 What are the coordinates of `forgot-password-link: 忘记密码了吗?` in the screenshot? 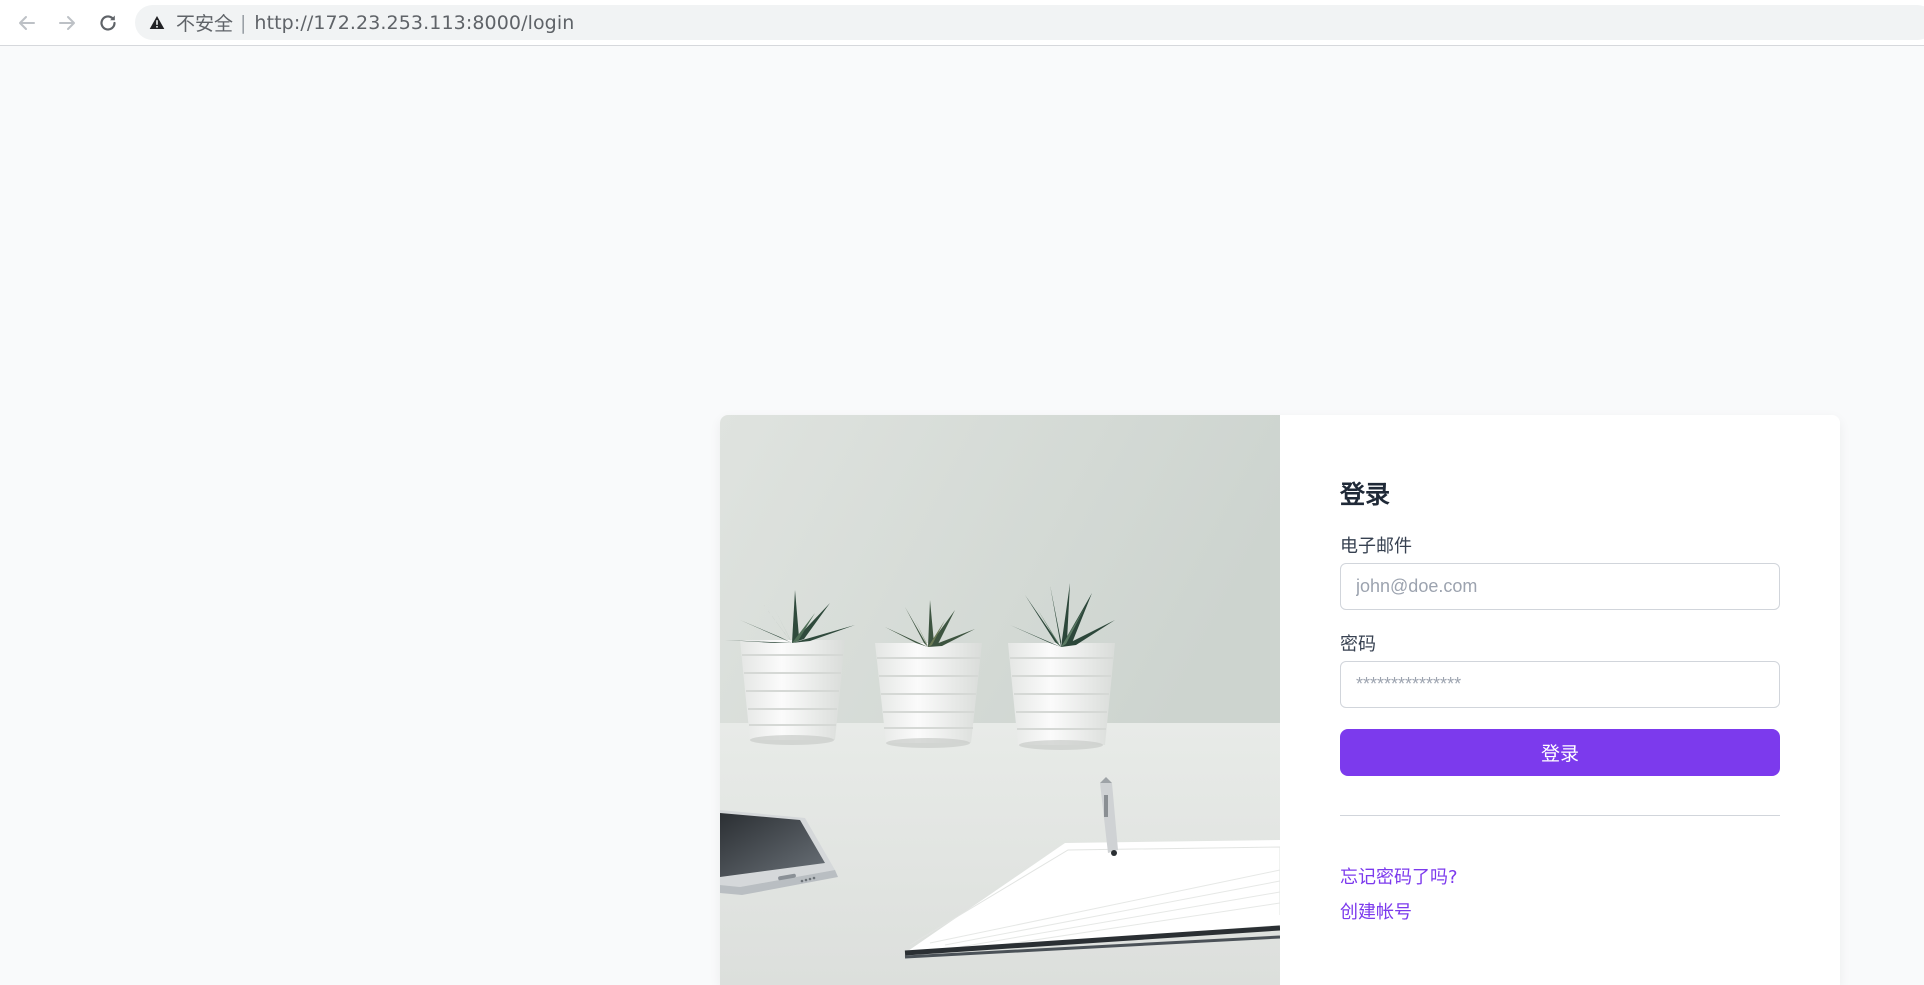 It's located at (1399, 876).